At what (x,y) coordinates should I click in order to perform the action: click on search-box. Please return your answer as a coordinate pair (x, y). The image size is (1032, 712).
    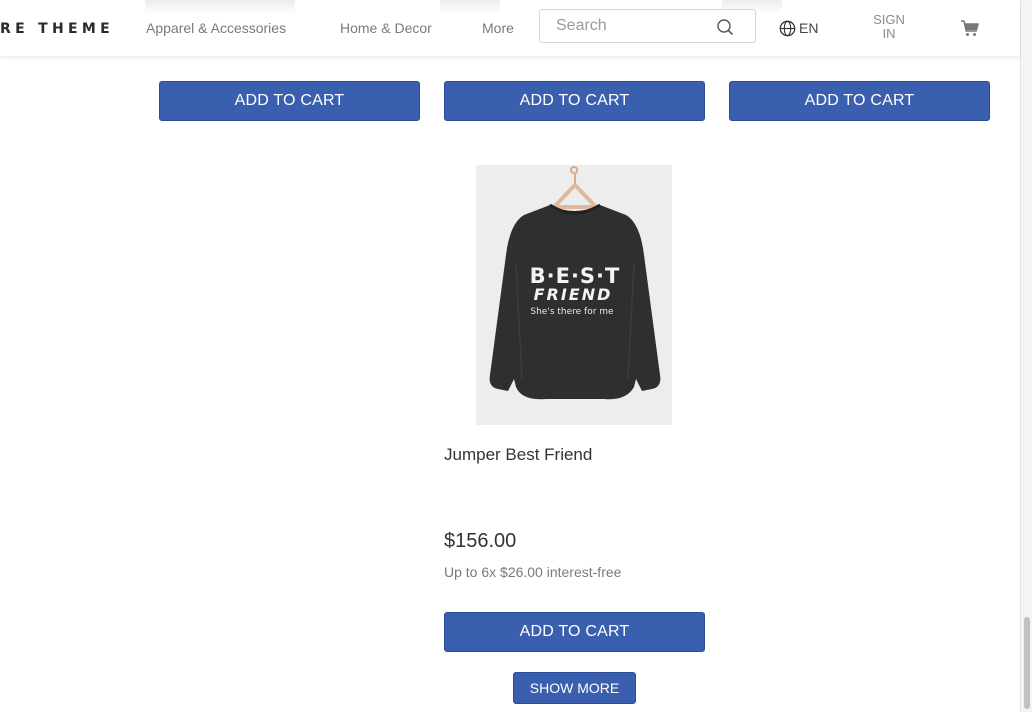
    Looking at the image, I should click on (647, 26).